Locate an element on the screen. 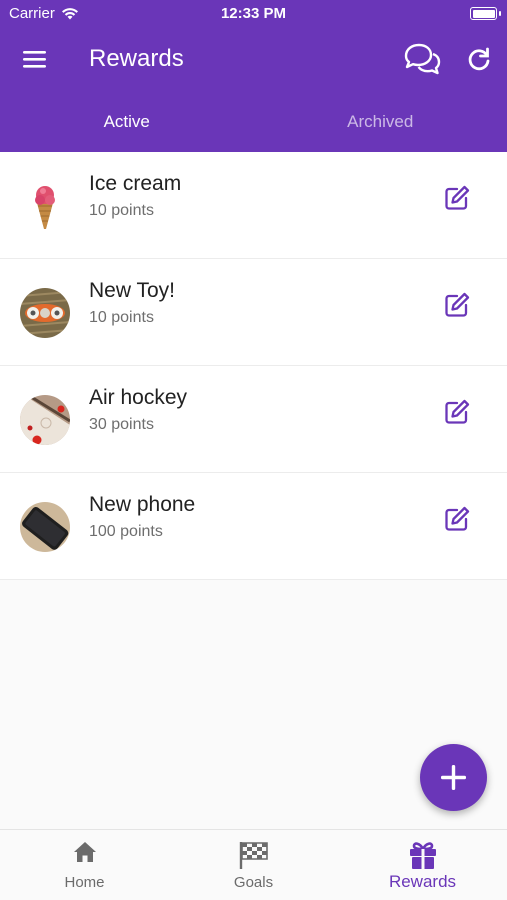  nav-home: Home is located at coordinates (84, 865).